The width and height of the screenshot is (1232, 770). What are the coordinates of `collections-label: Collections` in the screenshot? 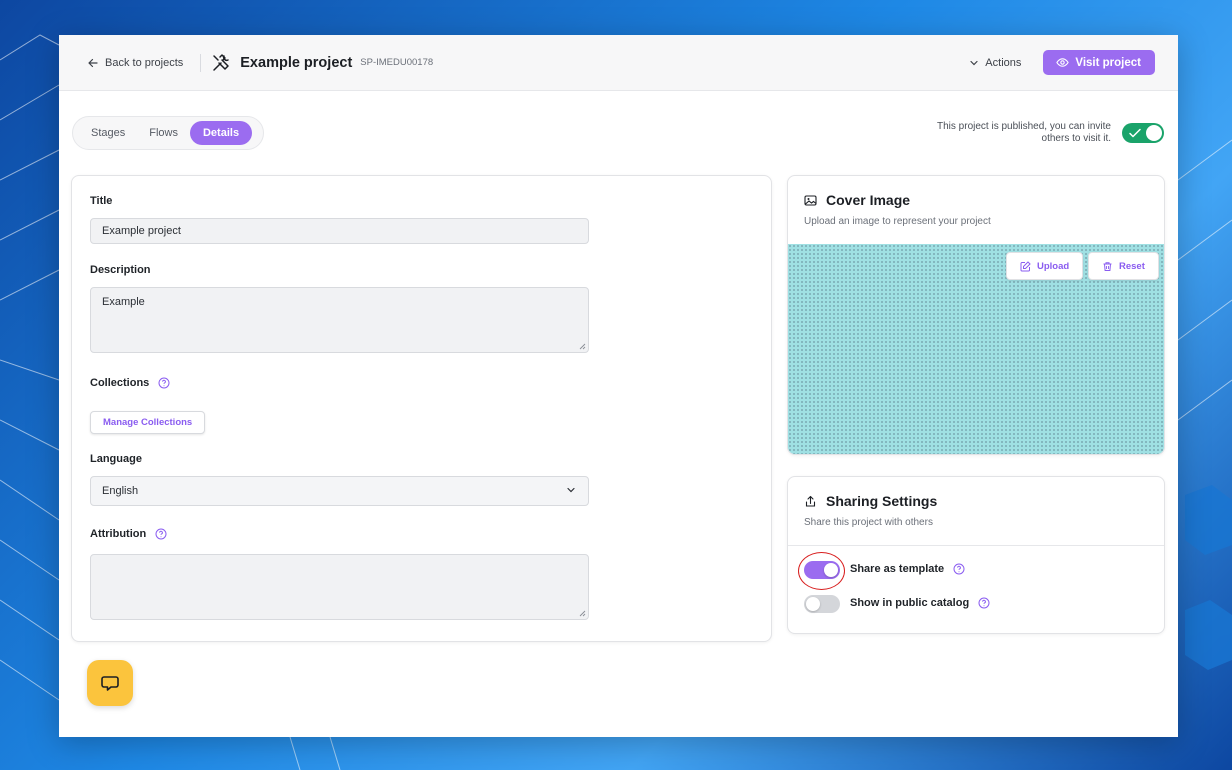 It's located at (130, 383).